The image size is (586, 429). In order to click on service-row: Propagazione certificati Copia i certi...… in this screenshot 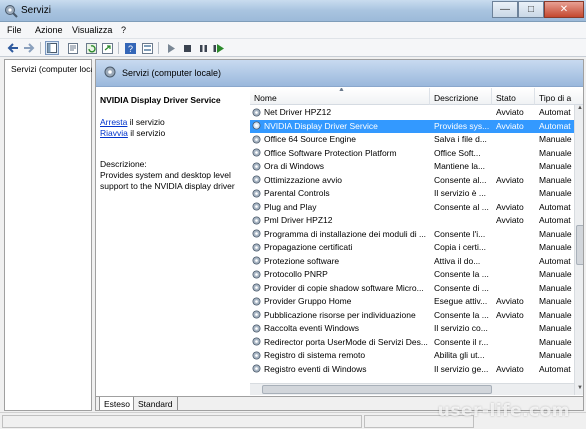, I will do `click(416, 248)`.